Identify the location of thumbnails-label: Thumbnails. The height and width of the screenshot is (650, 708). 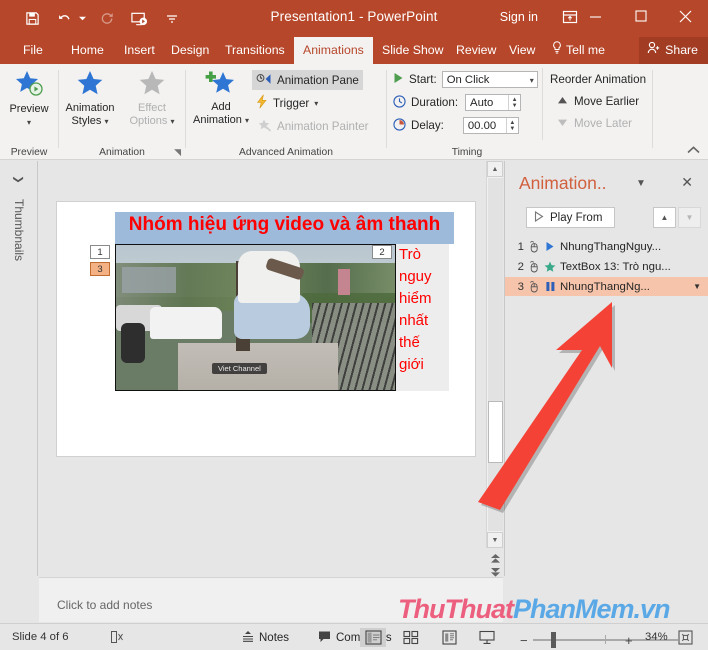
(19, 230).